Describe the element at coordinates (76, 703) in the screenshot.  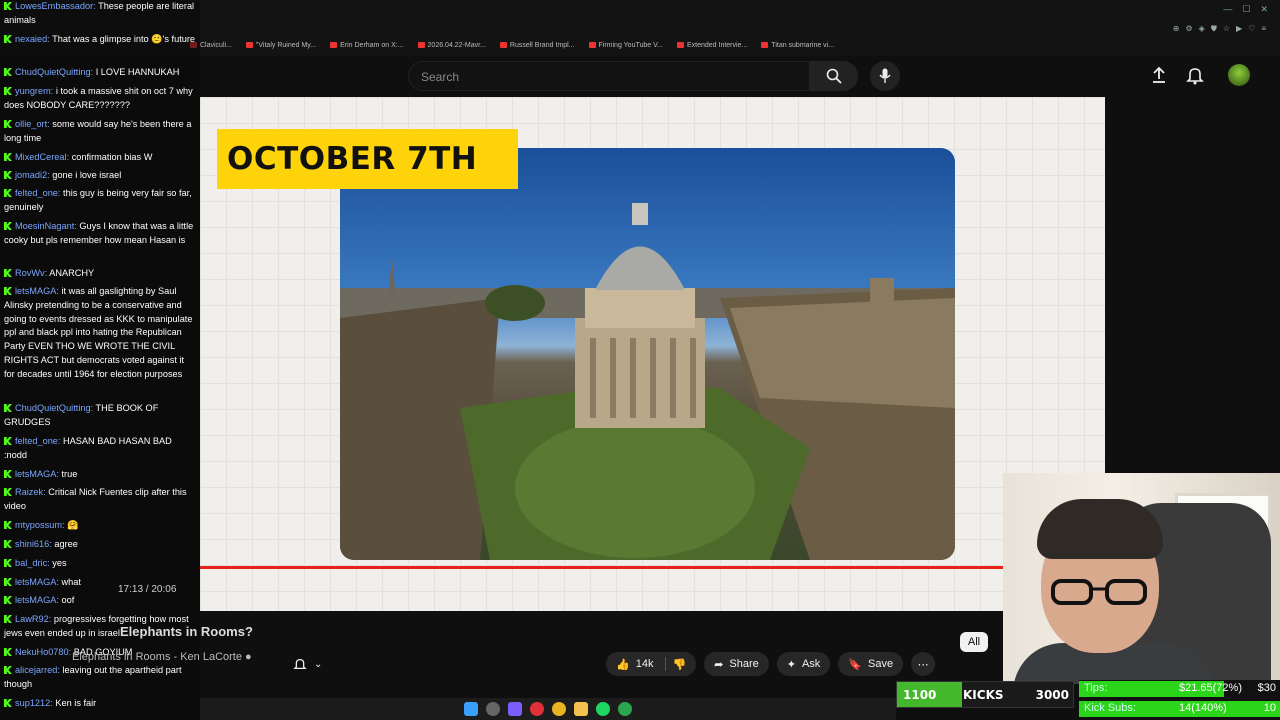
I see `chat-text: Ken is fair` at that location.